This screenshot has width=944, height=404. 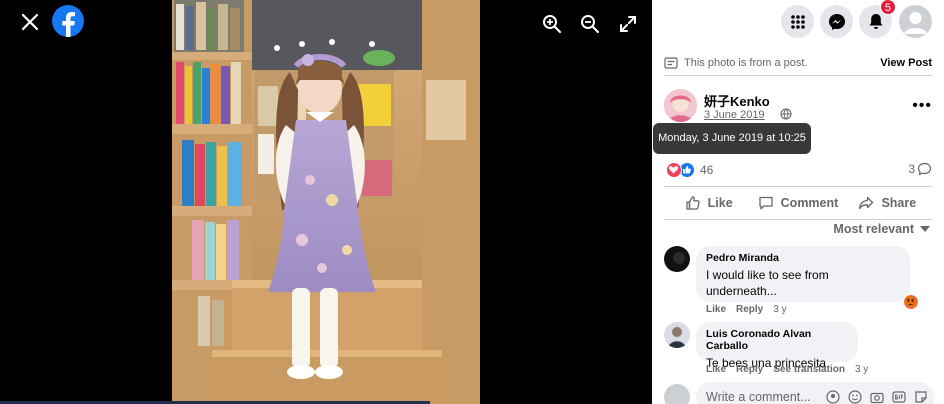 I want to click on like-label: Like, so click(x=720, y=203).